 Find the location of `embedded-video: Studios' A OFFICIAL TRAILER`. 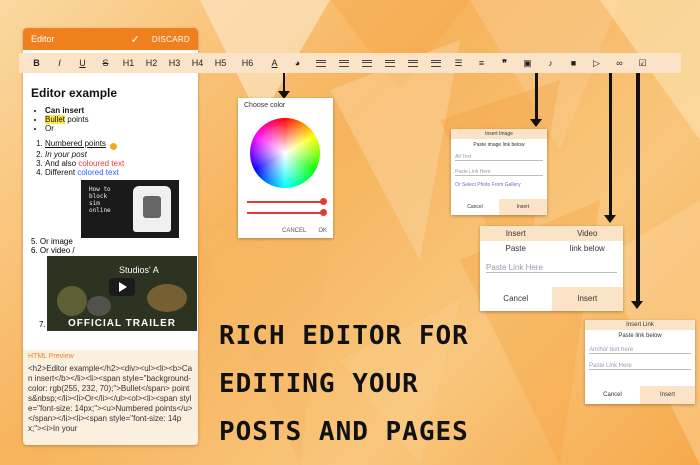

embedded-video: Studios' A OFFICIAL TRAILER is located at coordinates (122, 293).